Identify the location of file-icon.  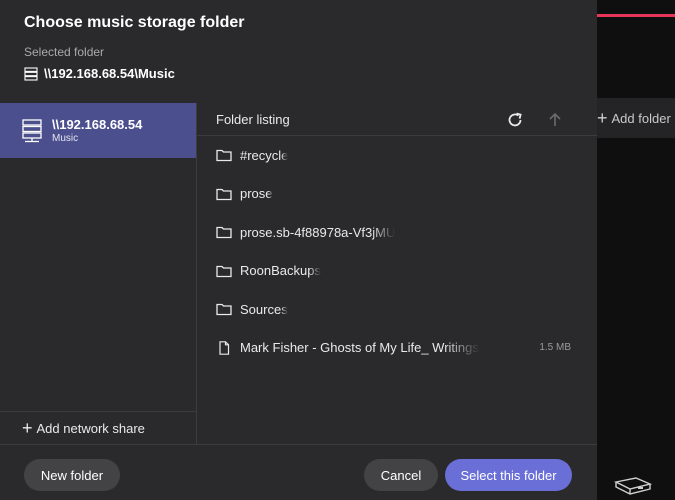
(224, 347).